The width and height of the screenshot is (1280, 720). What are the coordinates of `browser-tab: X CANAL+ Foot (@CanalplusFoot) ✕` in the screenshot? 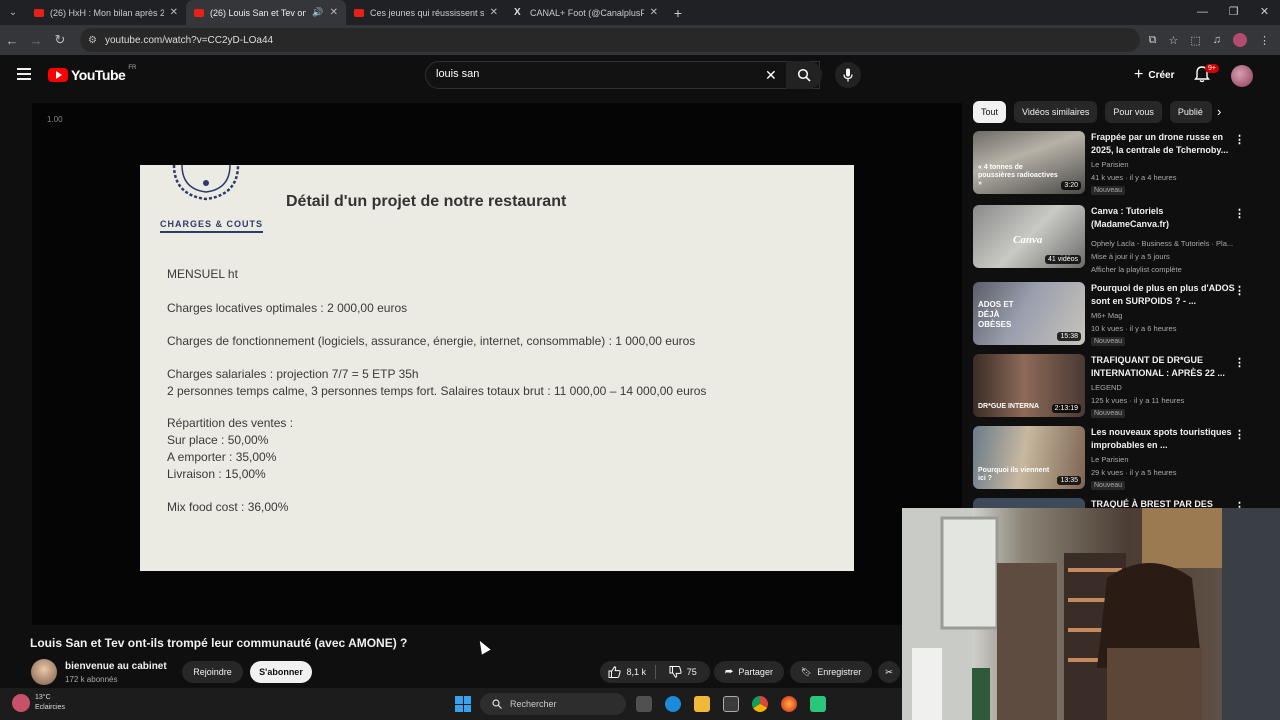 It's located at (586, 12).